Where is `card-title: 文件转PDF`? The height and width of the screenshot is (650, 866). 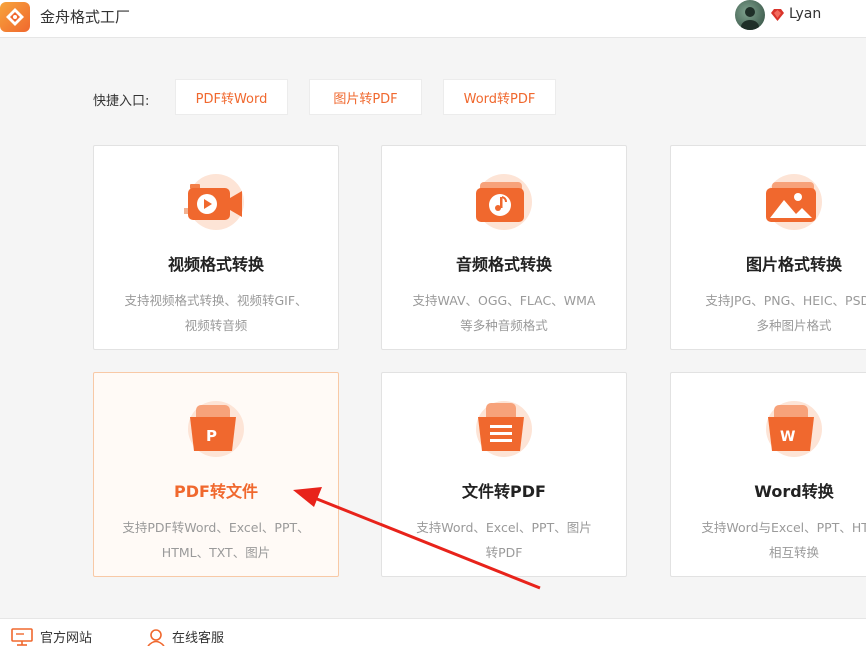 card-title: 文件转PDF is located at coordinates (504, 491).